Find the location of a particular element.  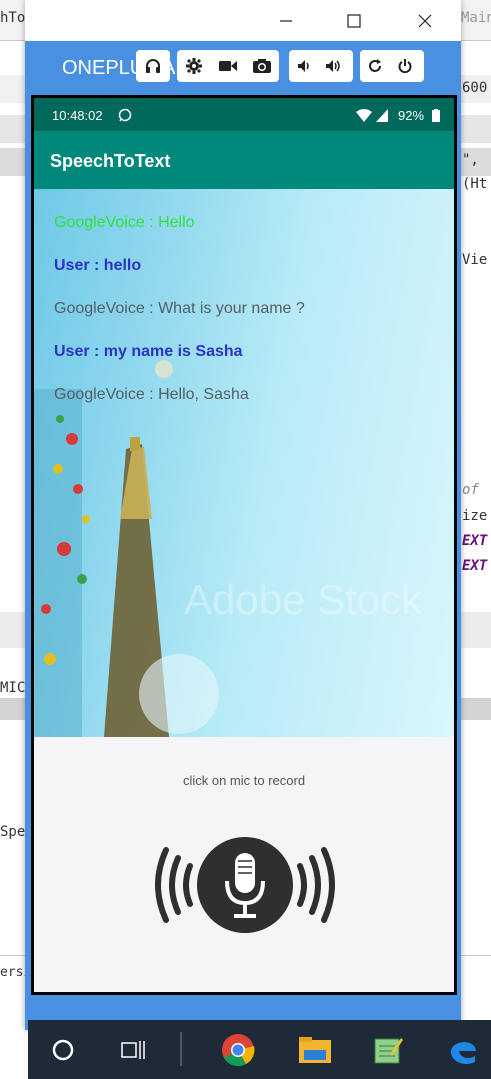

wifi-icon is located at coordinates (364, 115).